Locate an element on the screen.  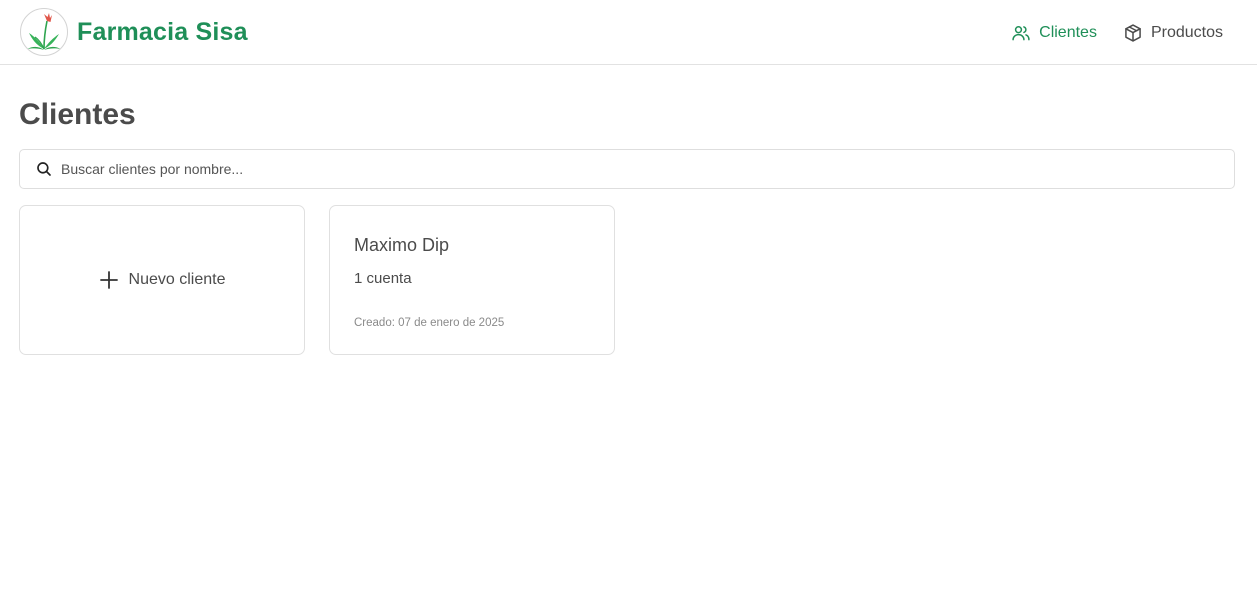
brand-name: Farmacia Sisa is located at coordinates (162, 31).